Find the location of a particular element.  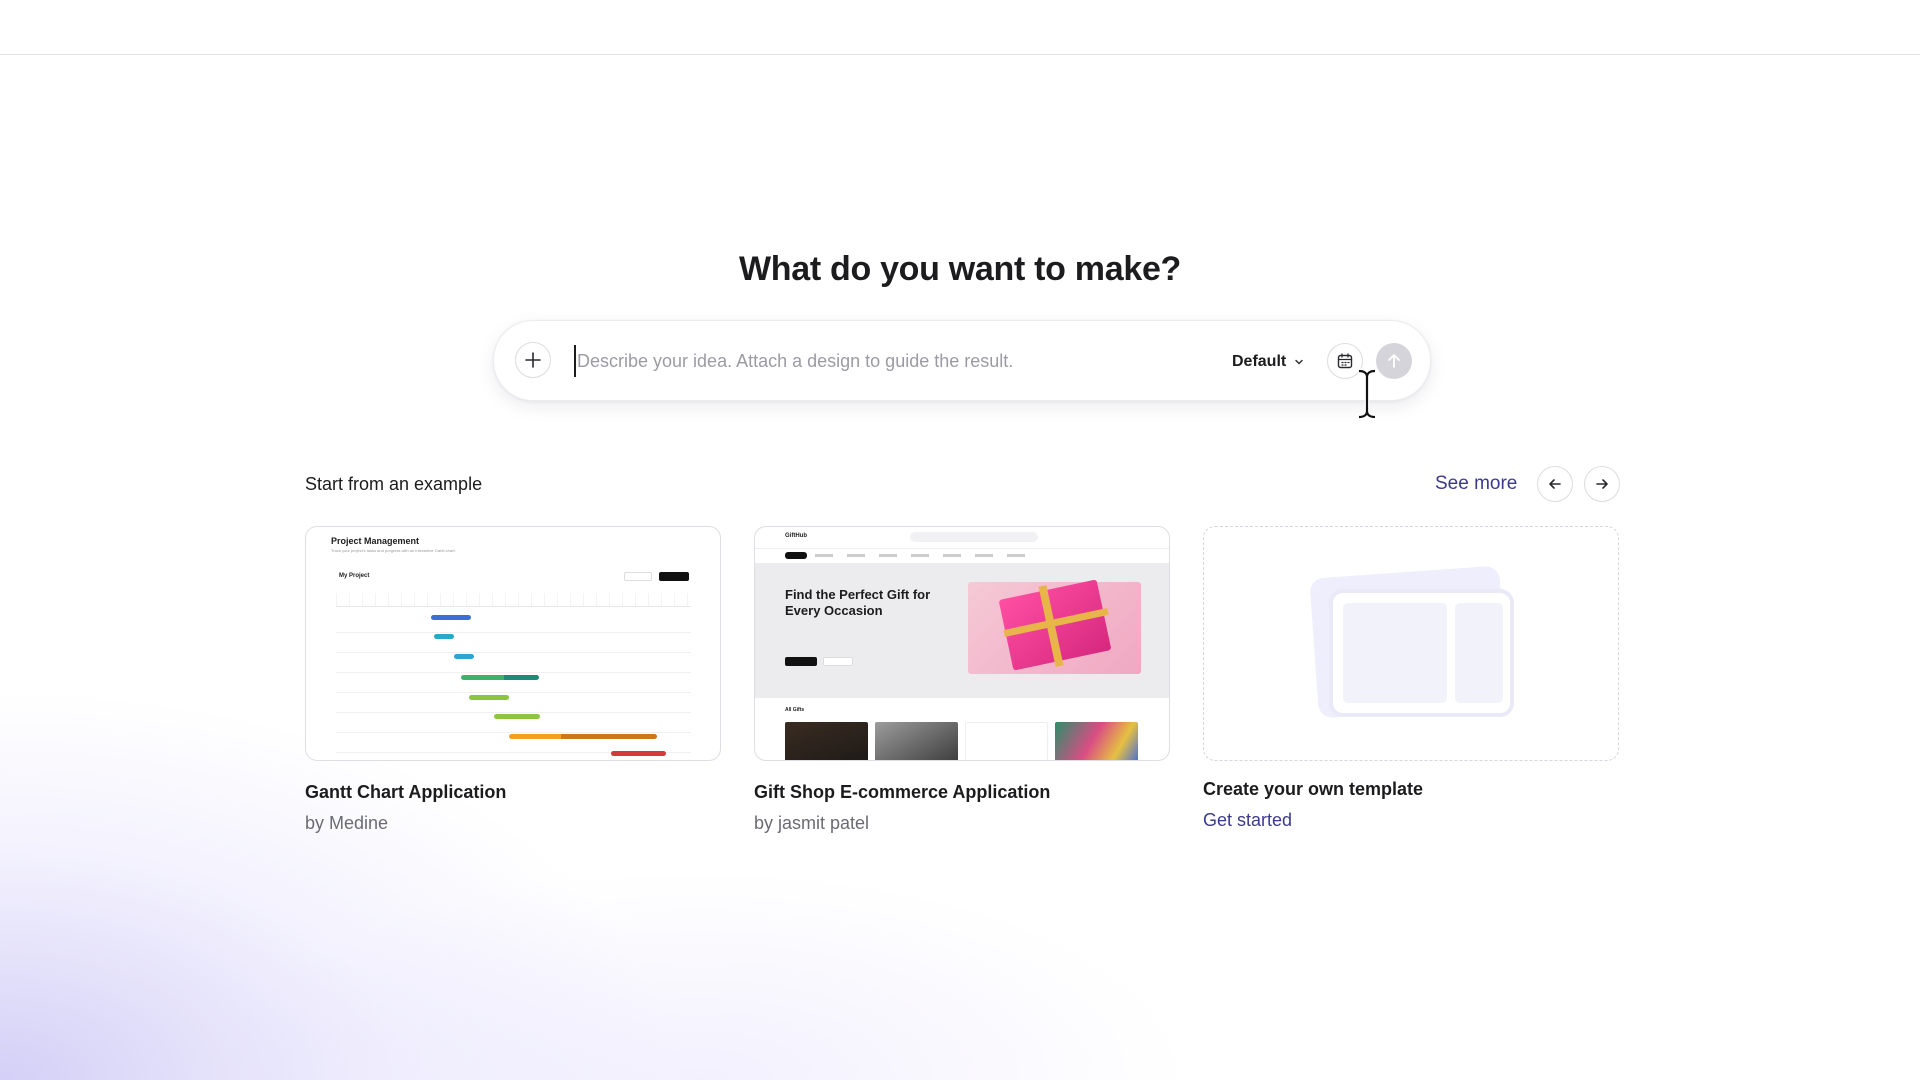

previous-button is located at coordinates (1555, 484).